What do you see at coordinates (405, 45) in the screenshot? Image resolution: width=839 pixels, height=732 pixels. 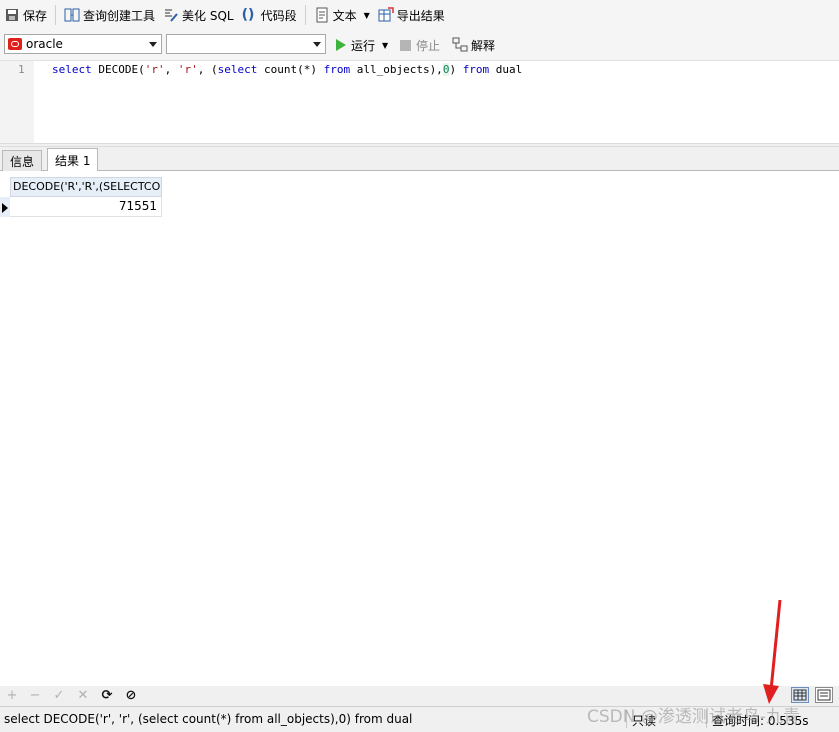 I see `stop-icon` at bounding box center [405, 45].